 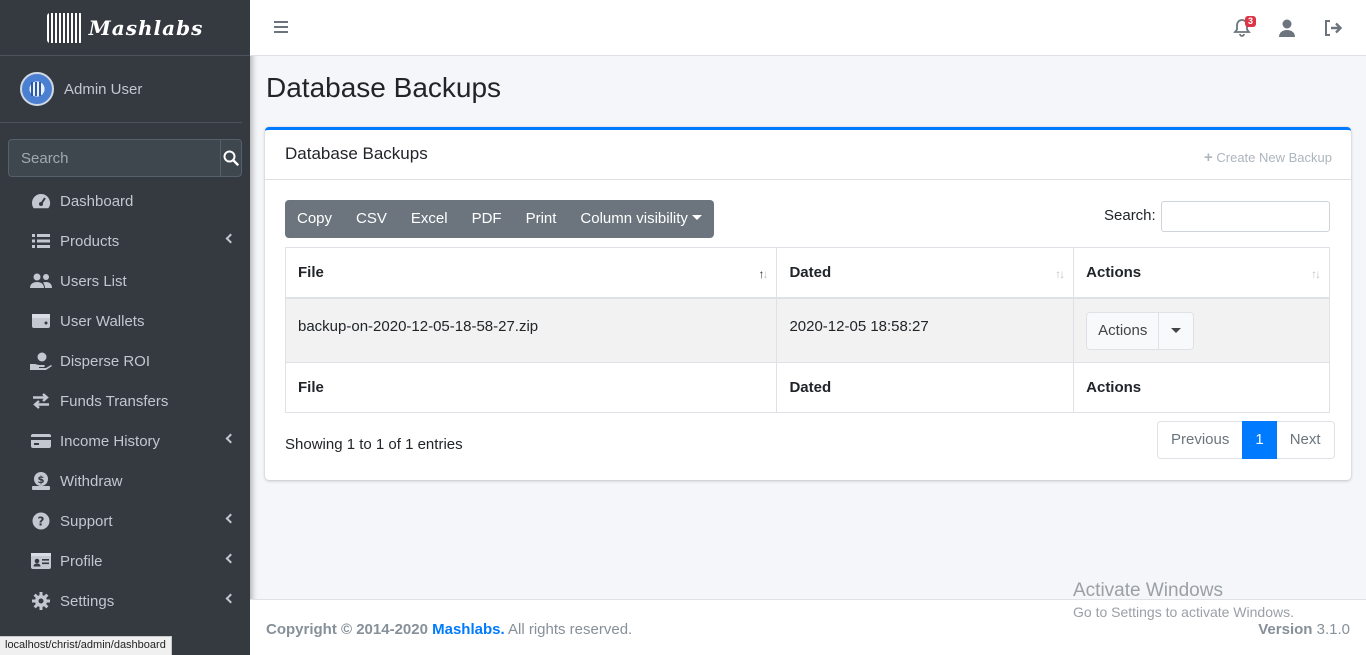 I want to click on user-panel: Admin User, so click(x=121, y=89).